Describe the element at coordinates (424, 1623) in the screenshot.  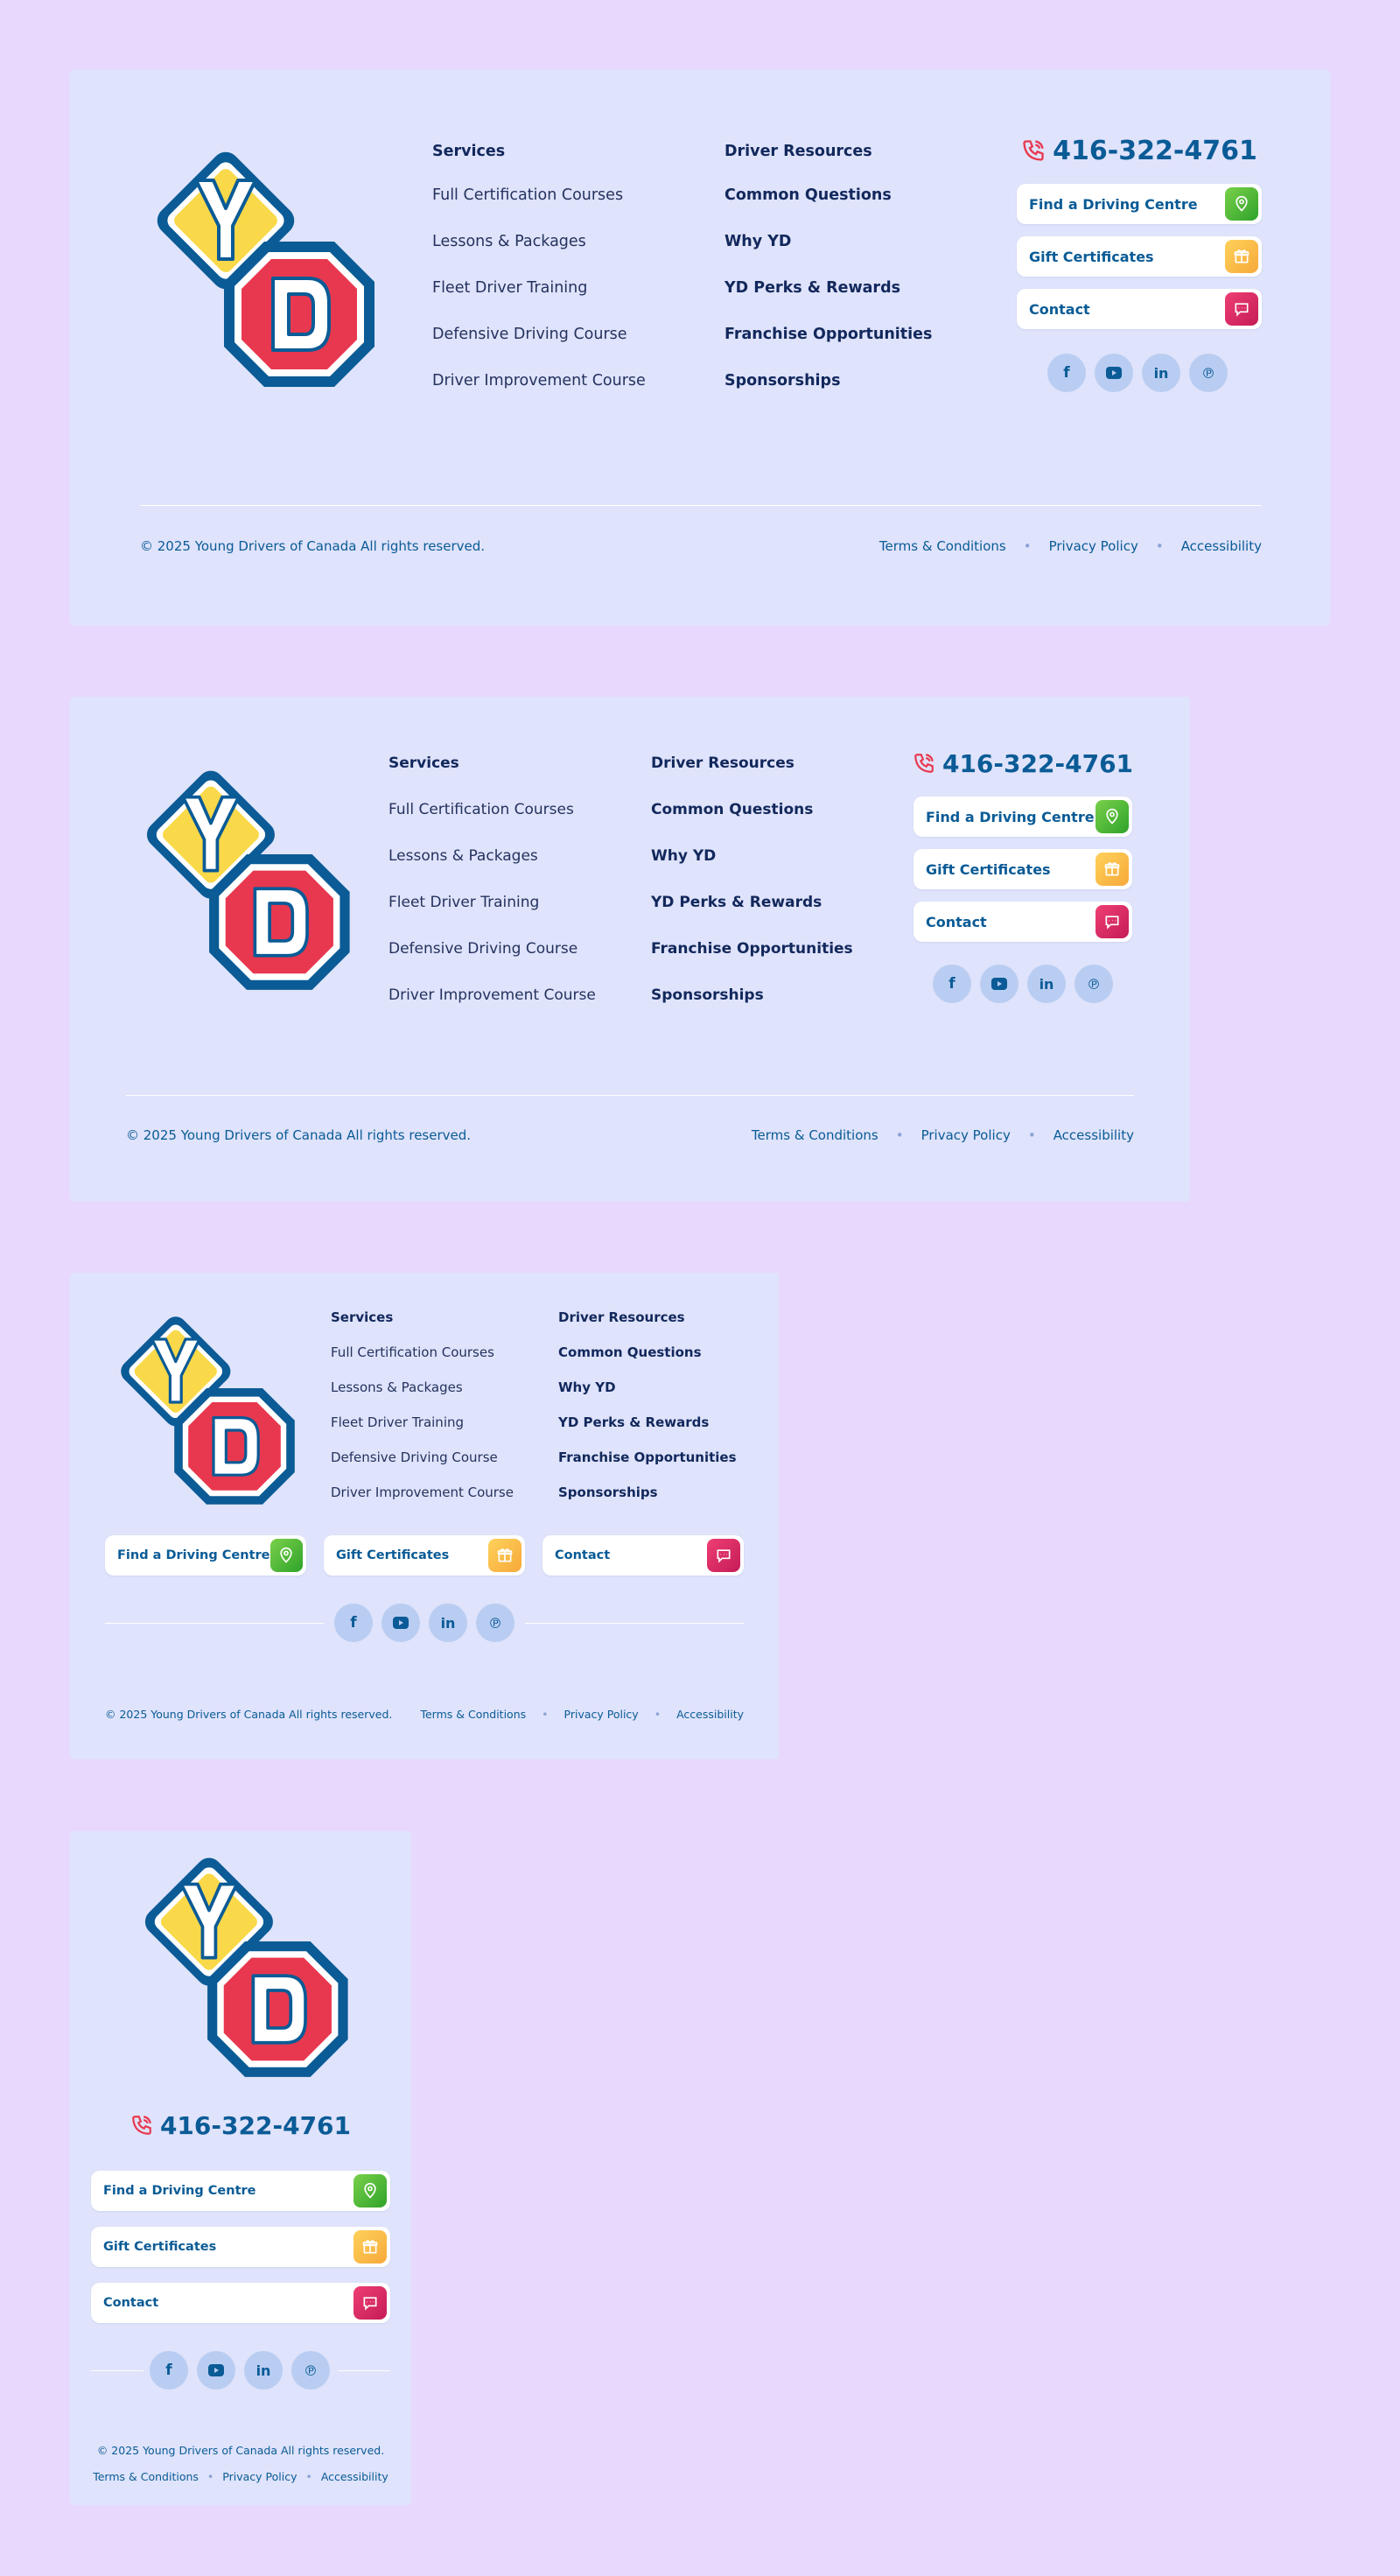
I see `social-links: f in ℗` at that location.